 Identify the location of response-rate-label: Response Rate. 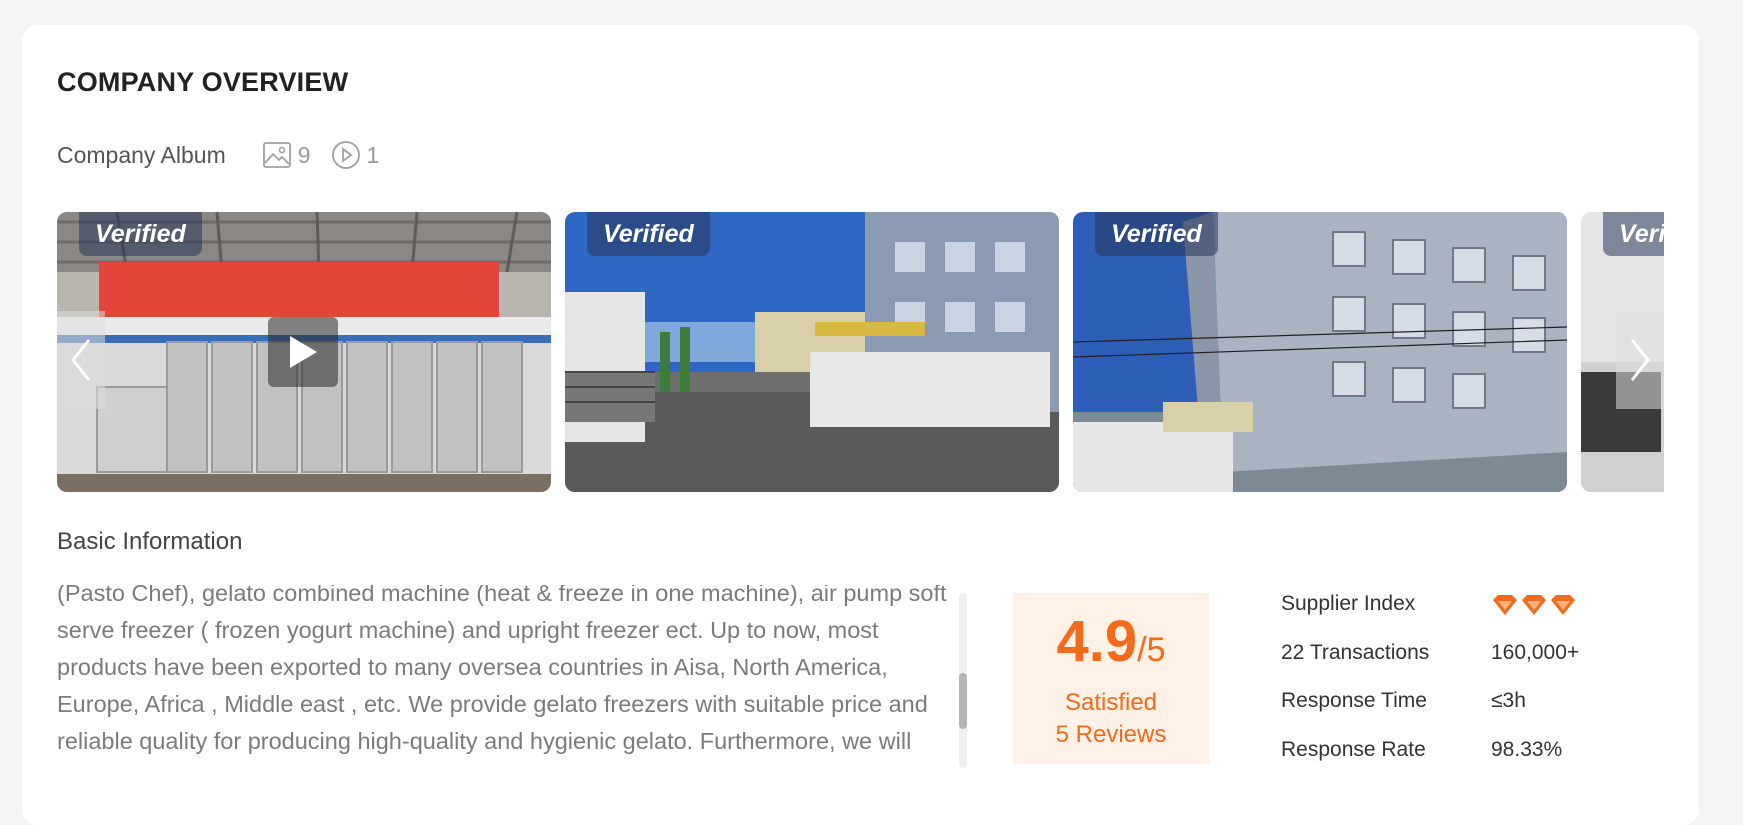
(1353, 749).